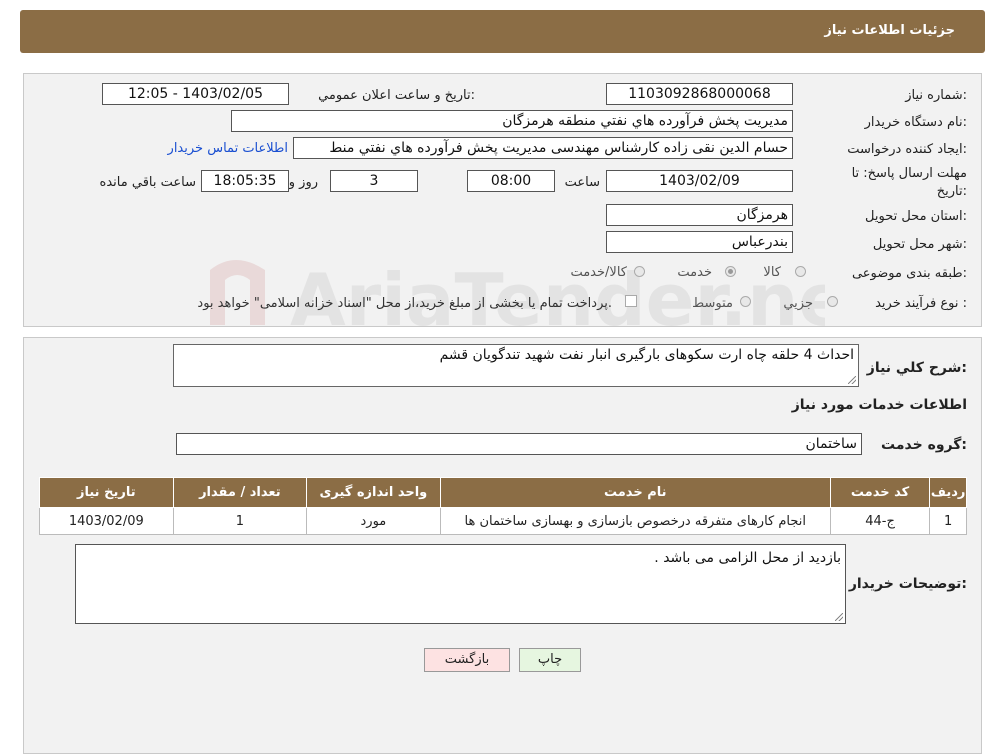  What do you see at coordinates (916, 368) in the screenshot?
I see `description-label: شرح کلي نياز:` at bounding box center [916, 368].